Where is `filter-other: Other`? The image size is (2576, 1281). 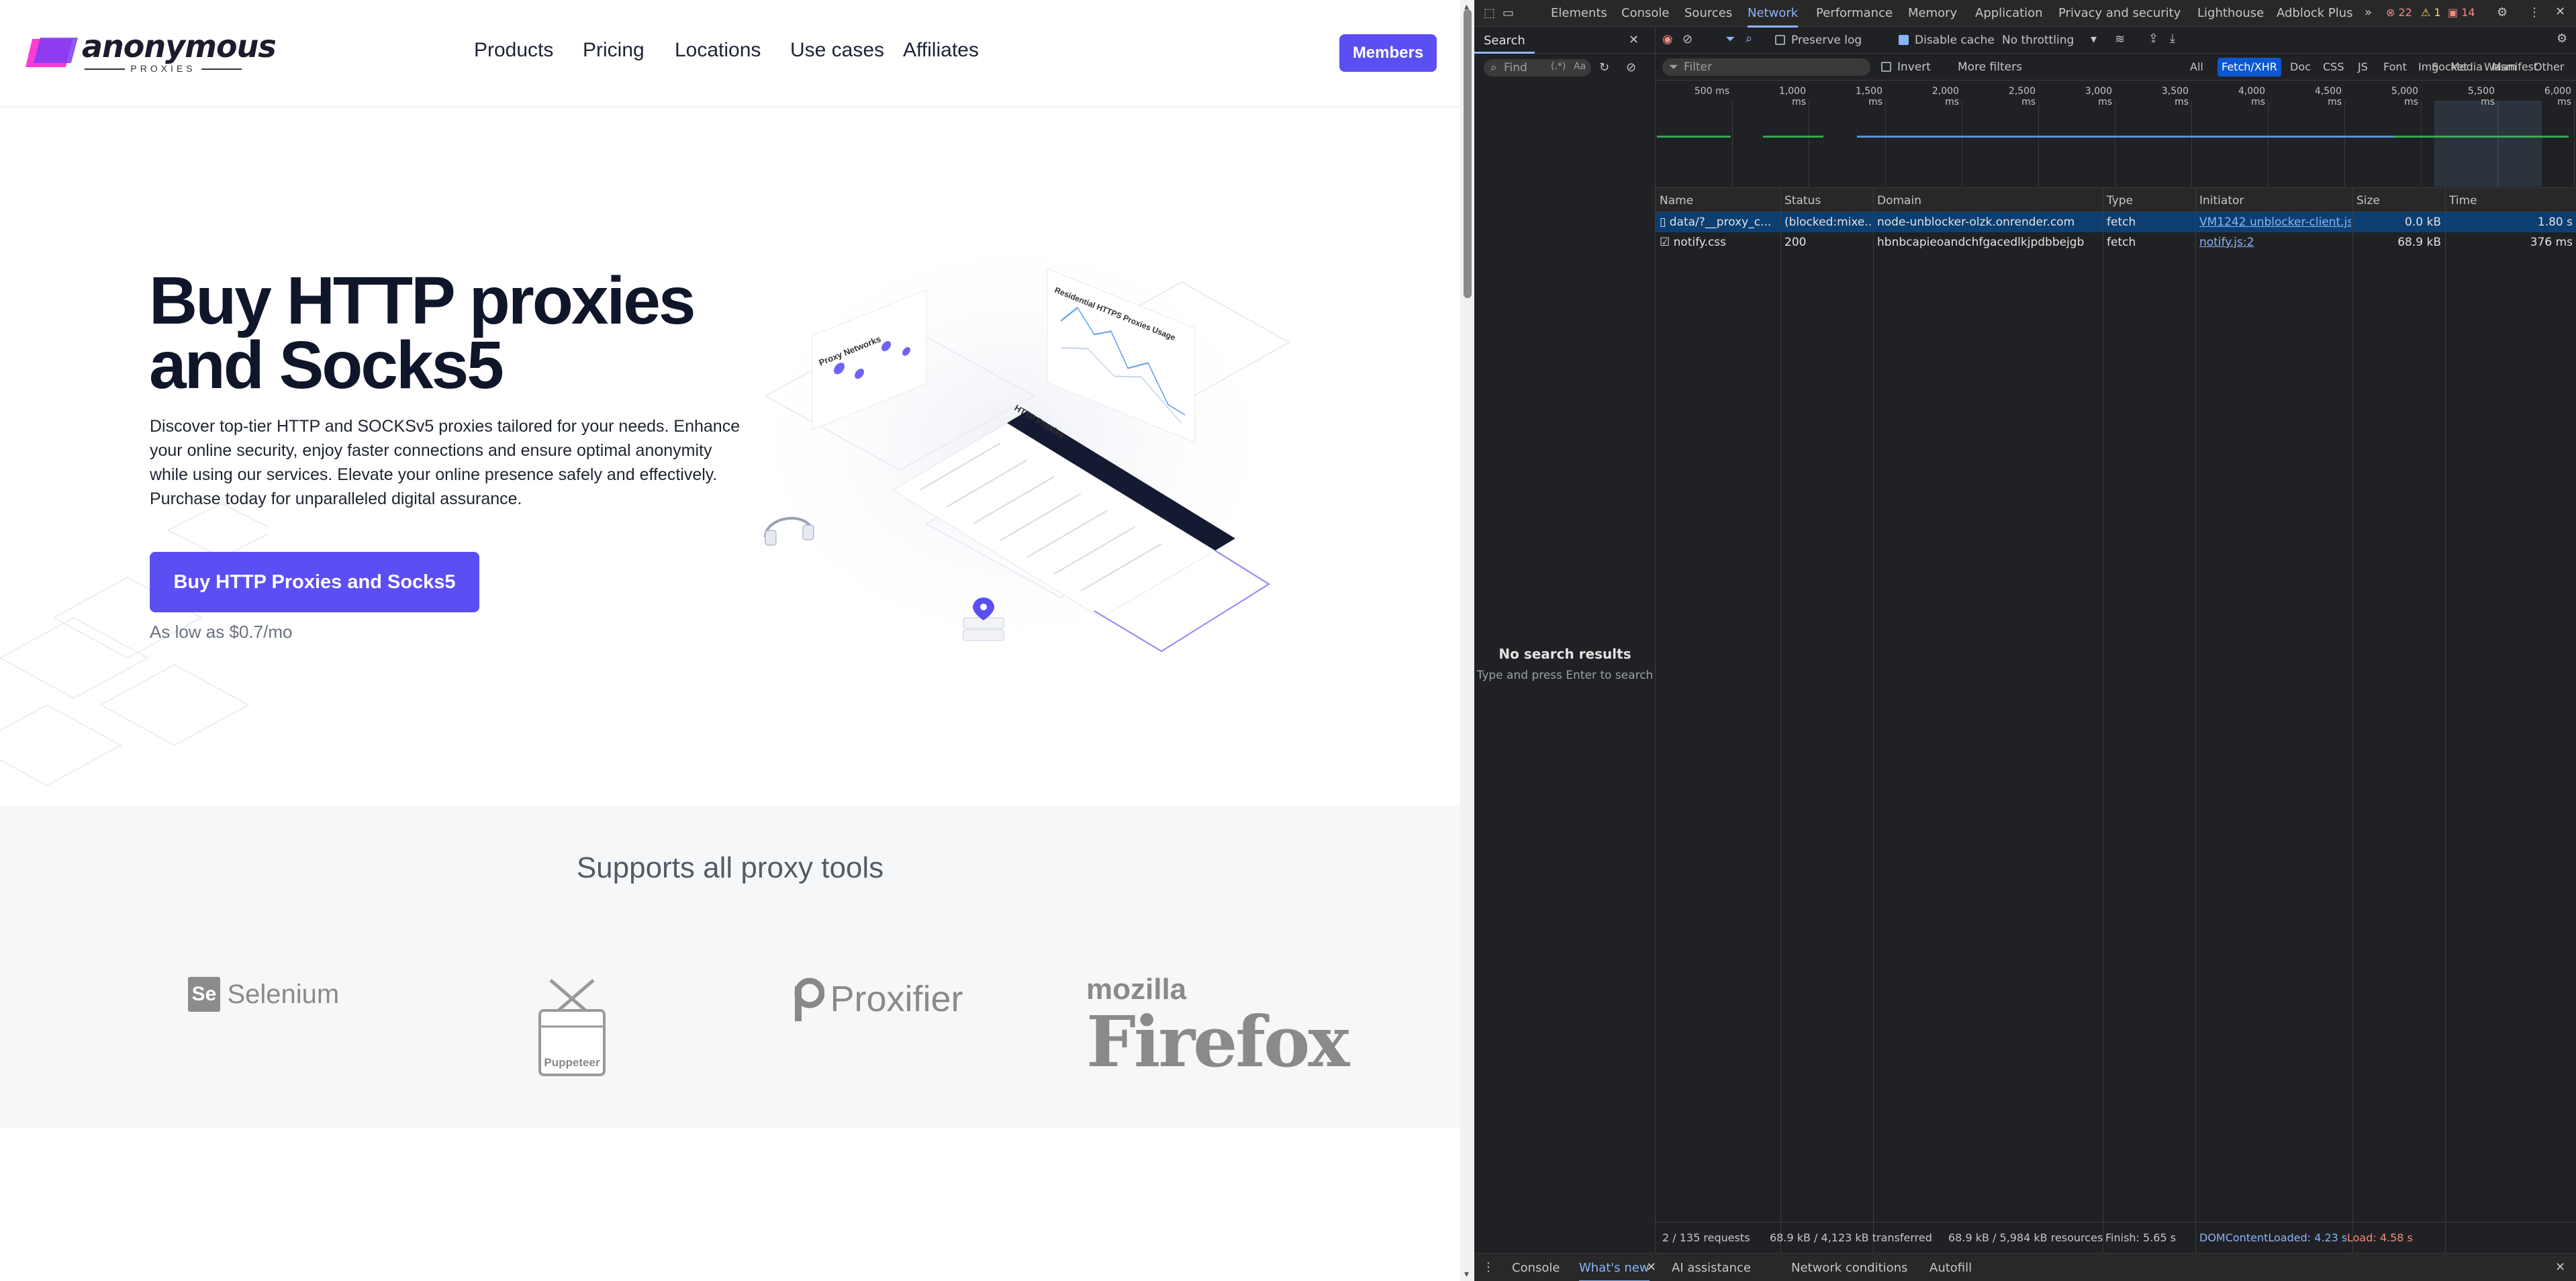 filter-other: Other is located at coordinates (2549, 67).